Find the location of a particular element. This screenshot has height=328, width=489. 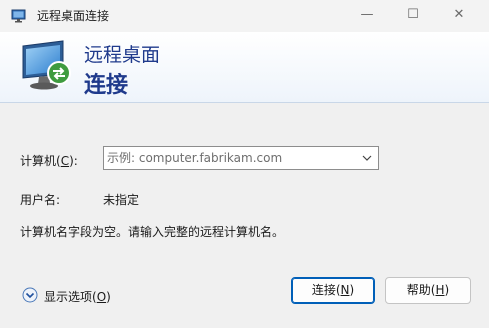

banner-title: 远程桌面 is located at coordinates (122, 55).